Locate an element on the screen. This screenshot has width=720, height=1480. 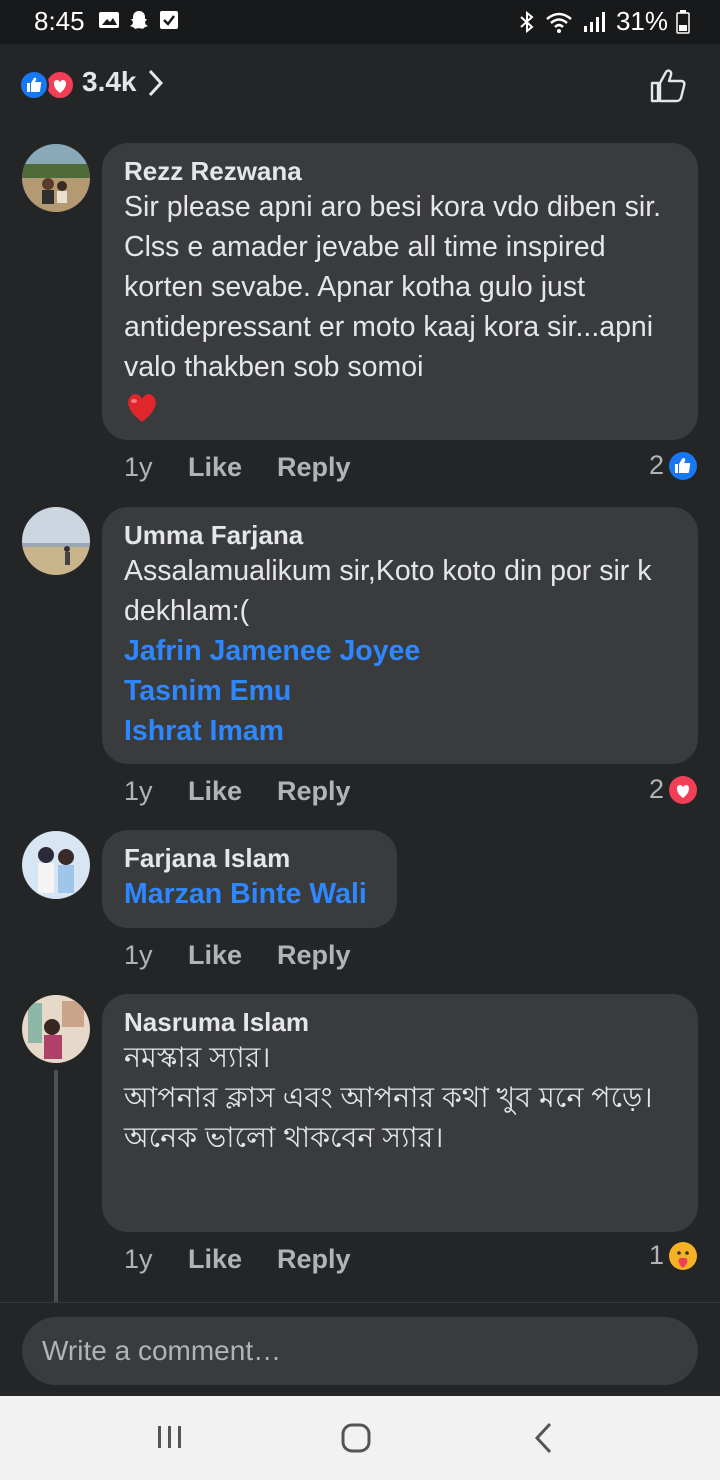
comment-reactions: 1 is located at coordinates (673, 1255).